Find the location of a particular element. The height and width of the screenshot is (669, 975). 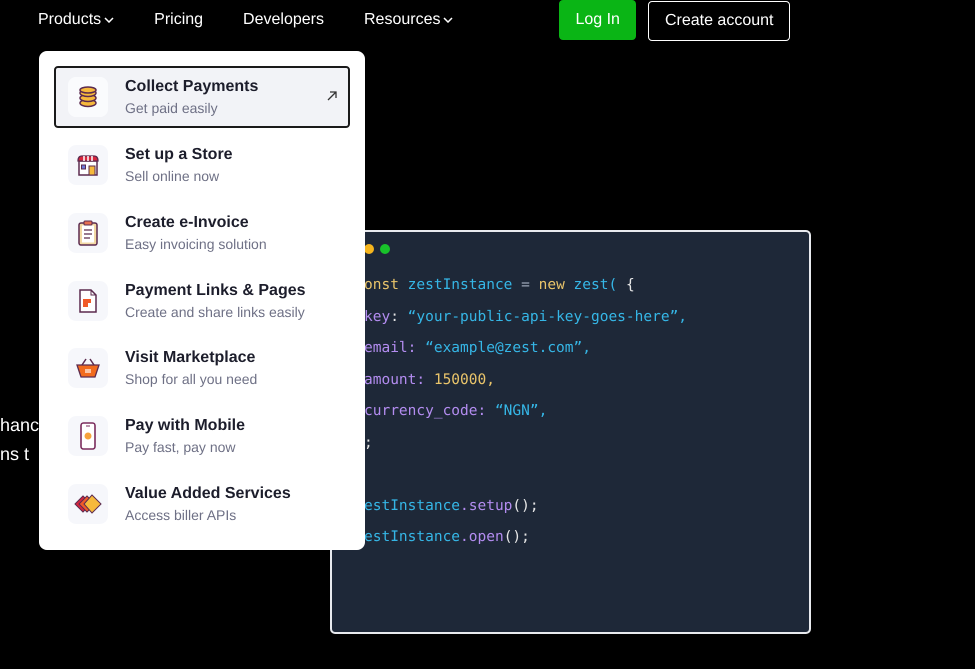

clipboard-icon is located at coordinates (88, 233).